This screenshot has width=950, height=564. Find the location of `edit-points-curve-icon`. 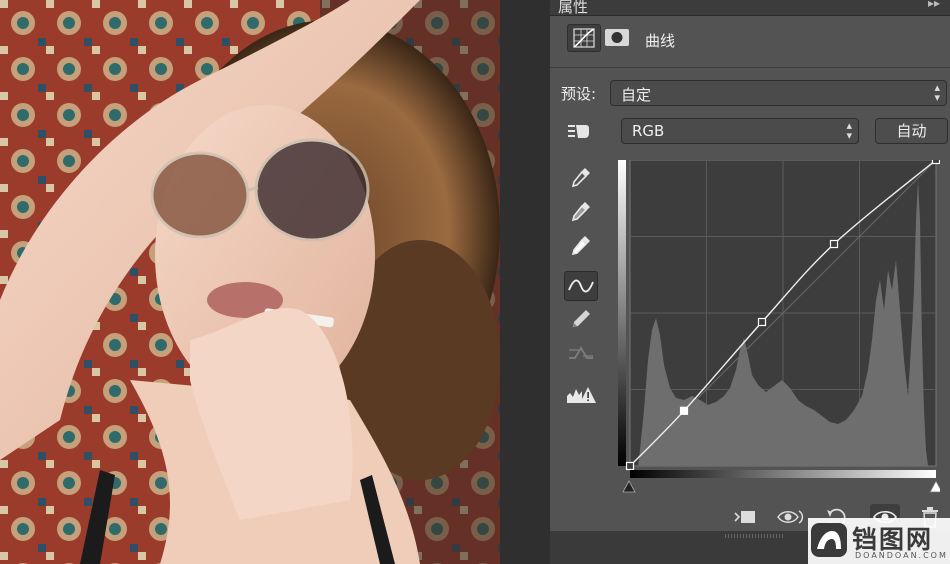

edit-points-curve-icon is located at coordinates (581, 286).